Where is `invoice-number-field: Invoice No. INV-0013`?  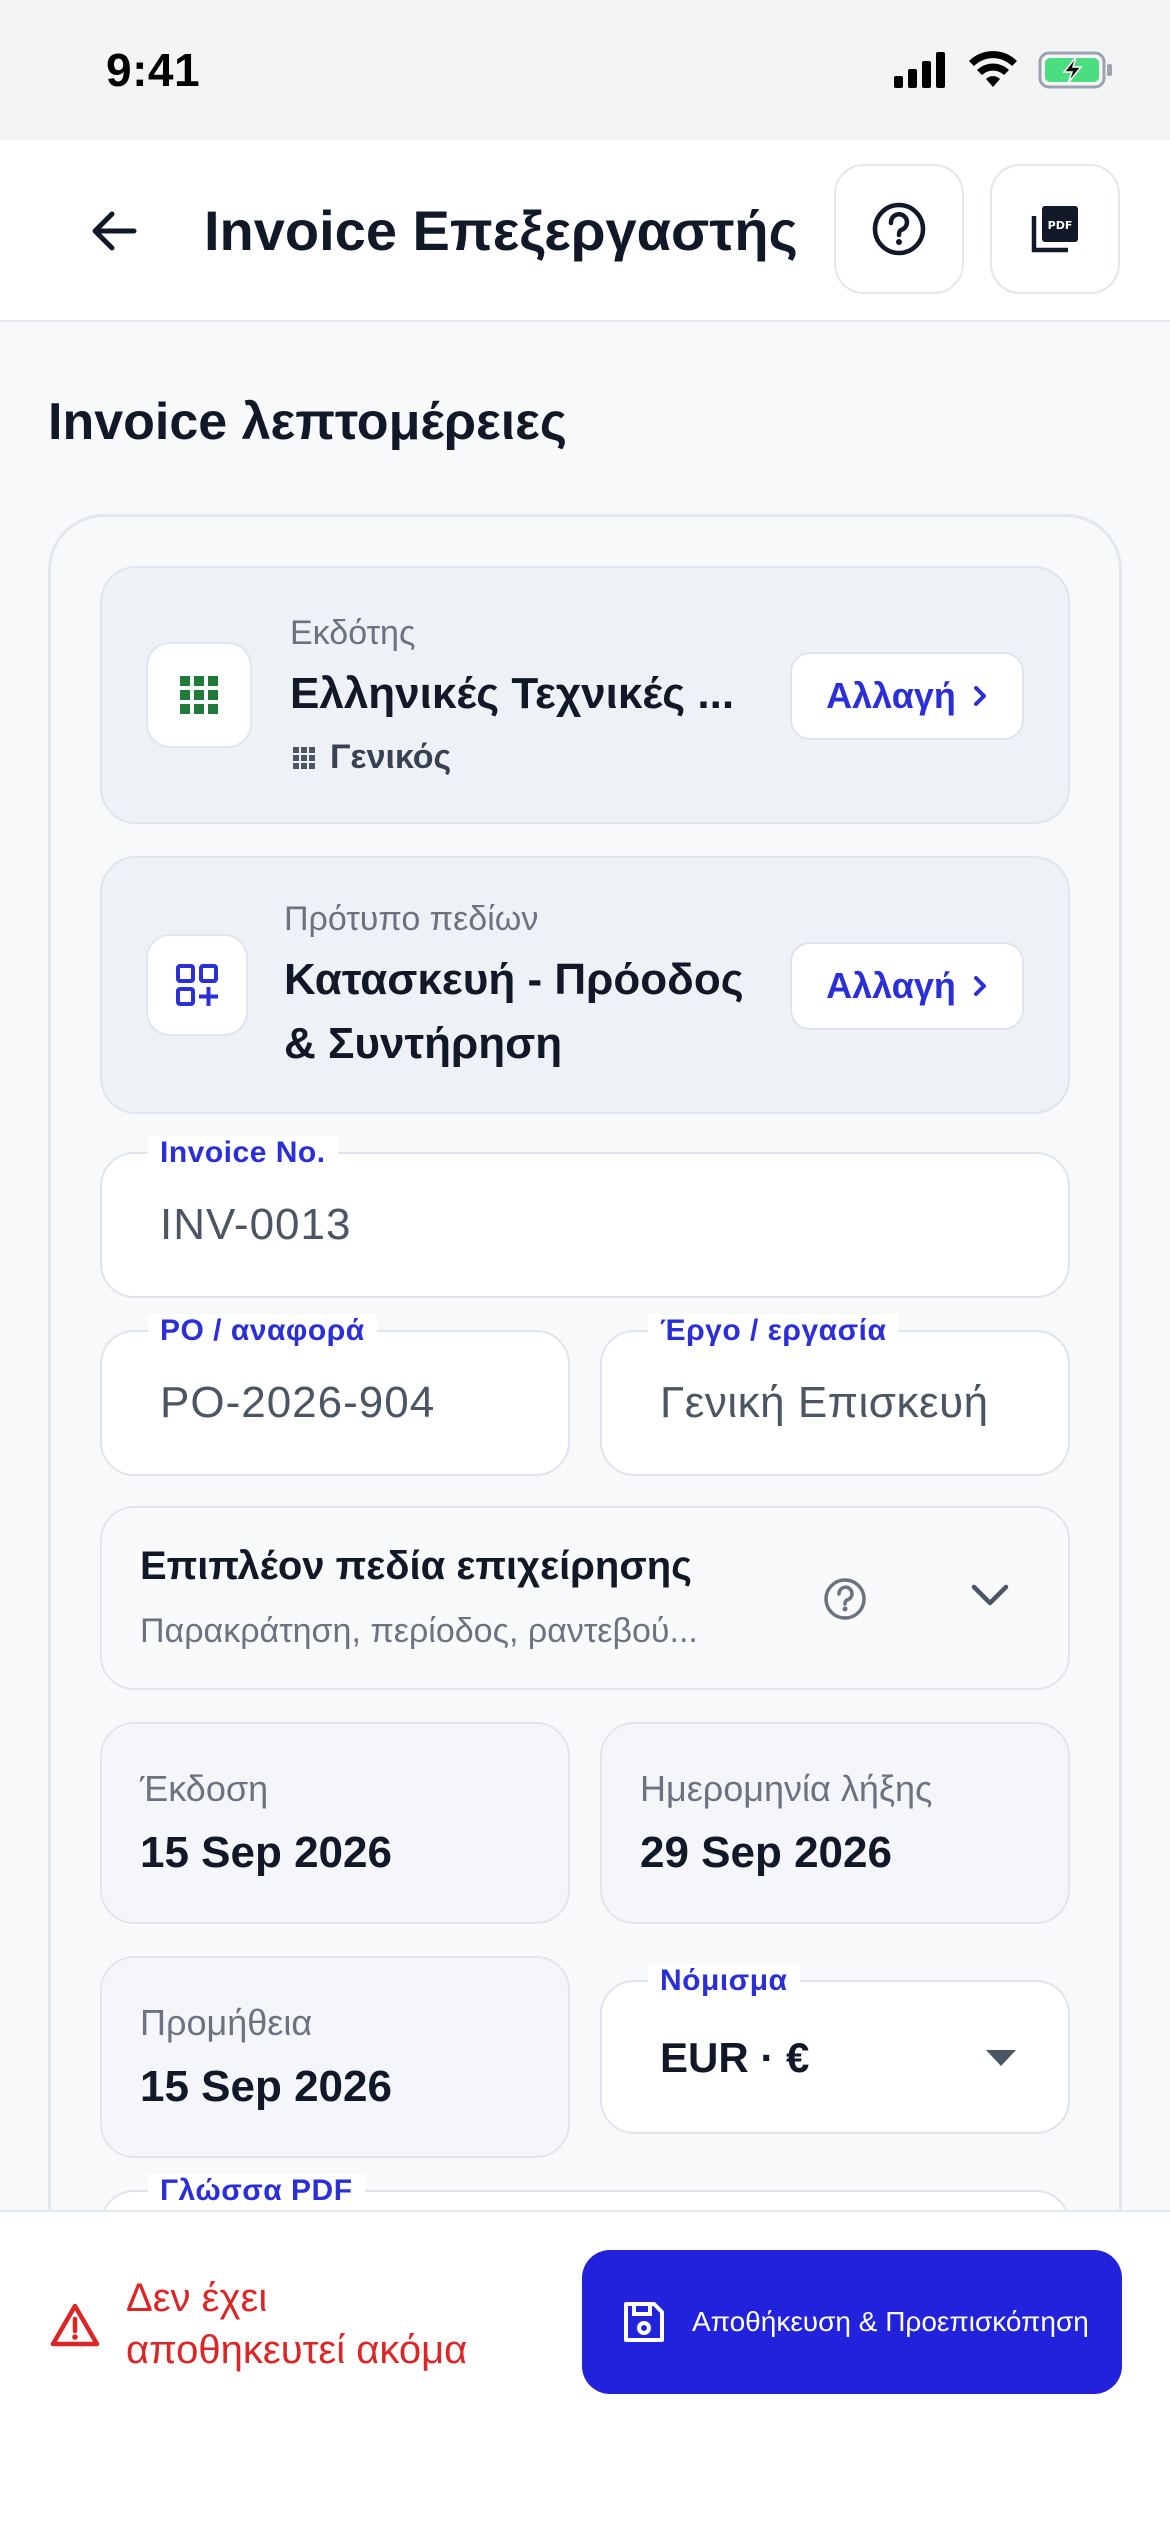
invoice-number-field: Invoice No. INV-0013 is located at coordinates (585, 1217).